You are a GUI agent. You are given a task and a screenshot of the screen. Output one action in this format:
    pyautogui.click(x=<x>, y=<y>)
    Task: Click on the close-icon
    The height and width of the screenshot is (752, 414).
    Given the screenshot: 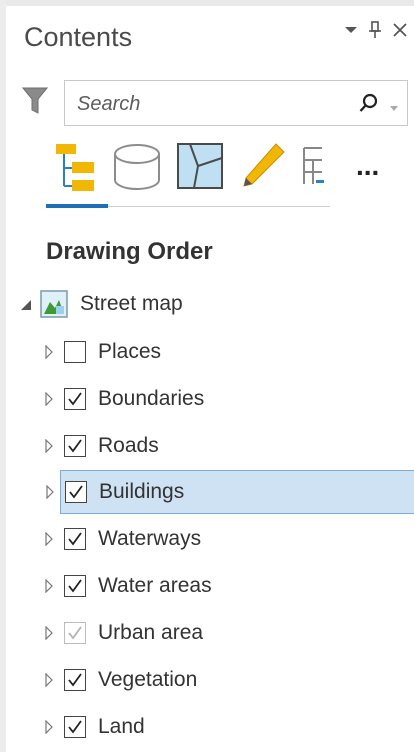 What is the action you would take?
    pyautogui.click(x=400, y=30)
    